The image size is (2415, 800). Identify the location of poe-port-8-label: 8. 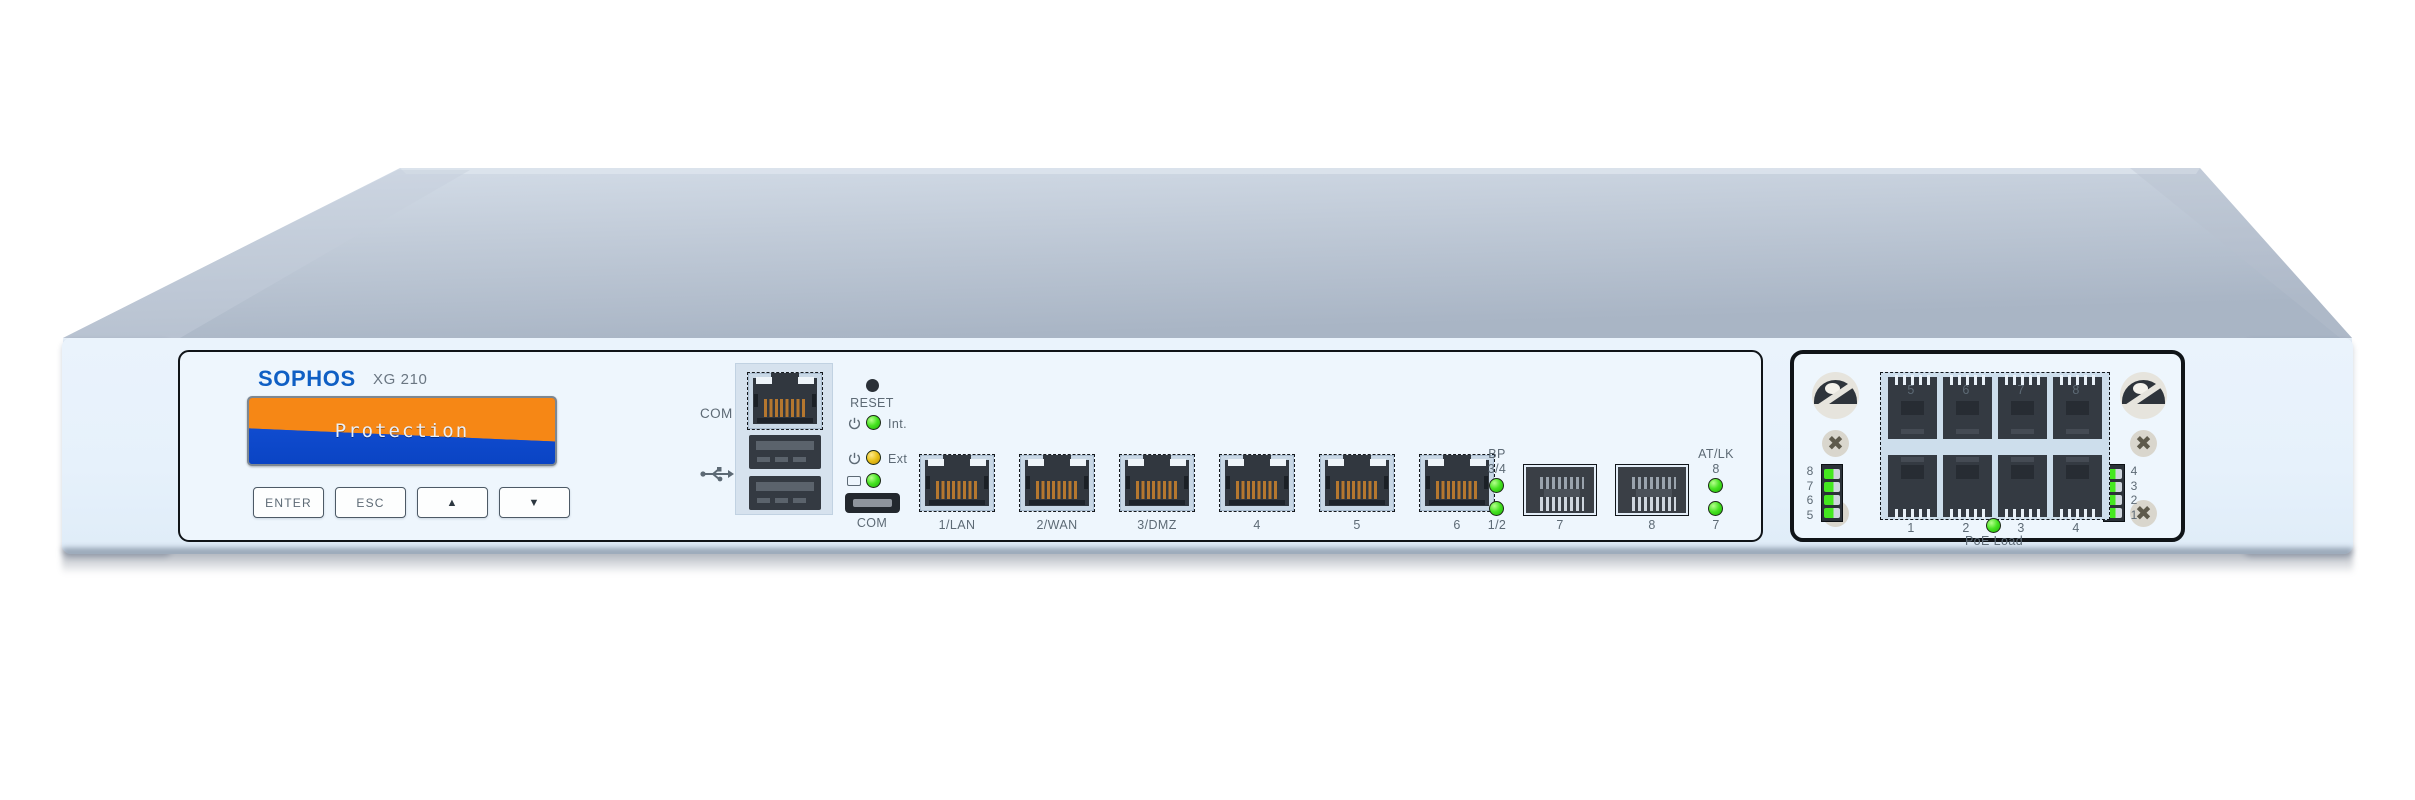
(2076, 390).